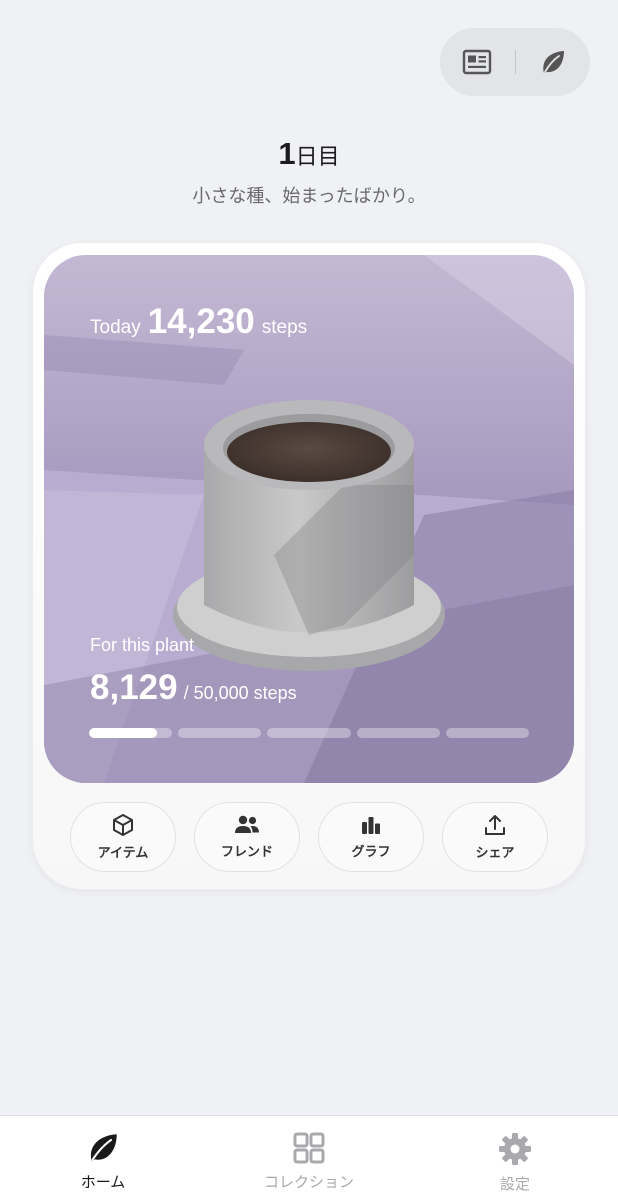 The height and width of the screenshot is (1200, 618). I want to click on day-suffix: 日目, so click(317, 156).